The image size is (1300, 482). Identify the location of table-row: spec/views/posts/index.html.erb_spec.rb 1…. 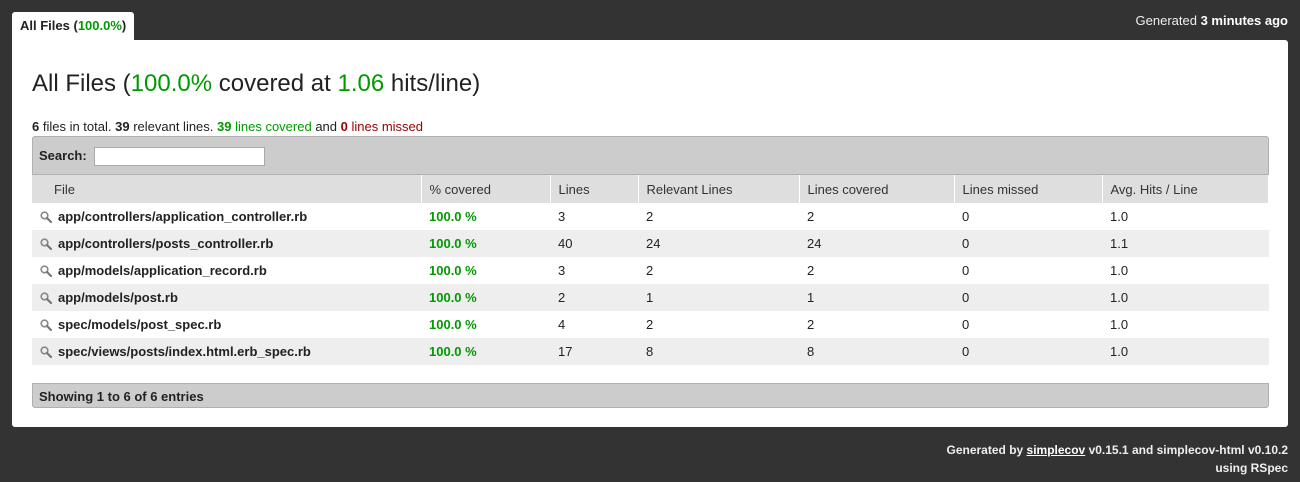
(650, 351).